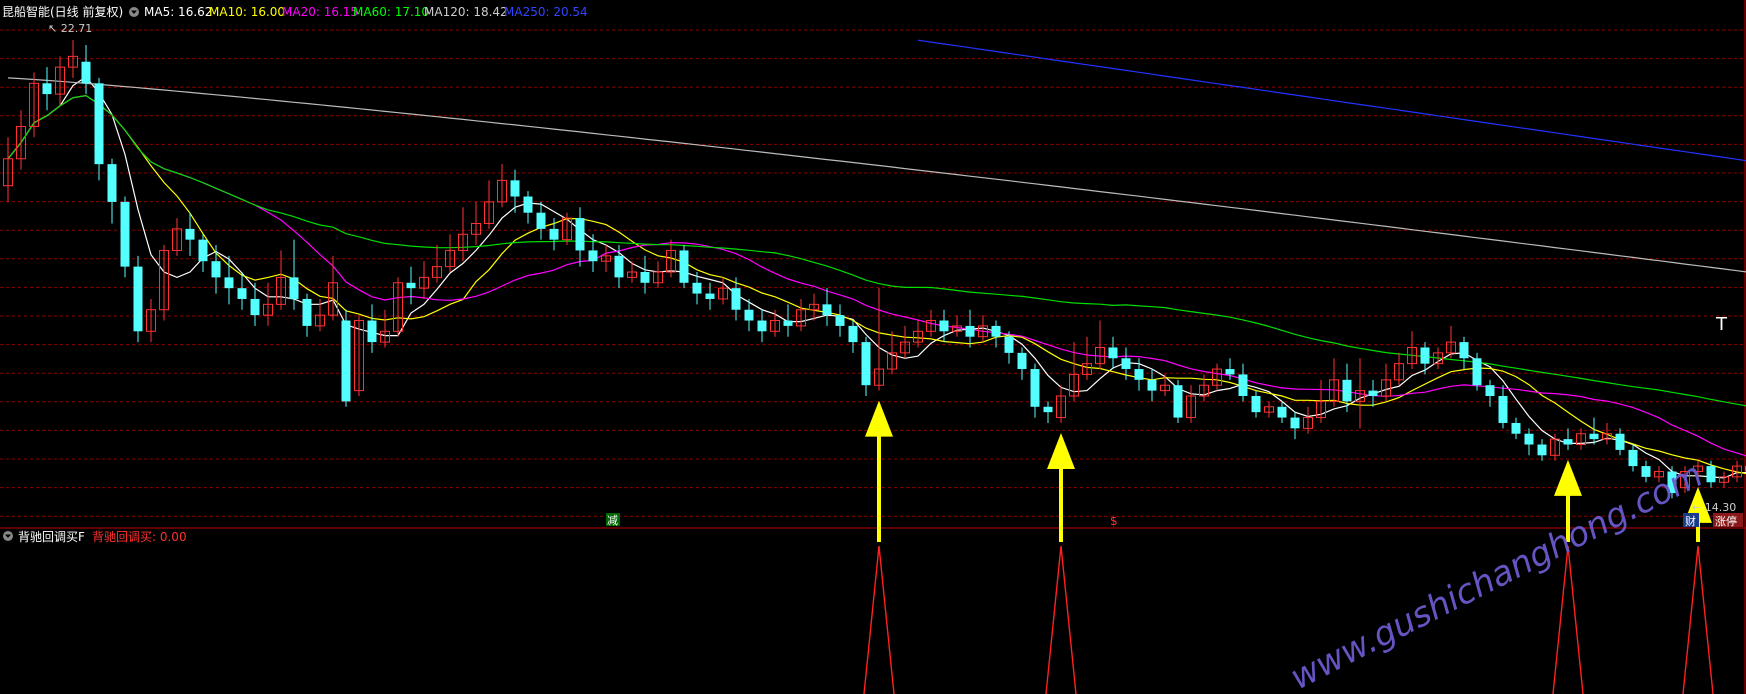 This screenshot has height=694, width=1746. I want to click on svg-text: 财, so click(1690, 521).